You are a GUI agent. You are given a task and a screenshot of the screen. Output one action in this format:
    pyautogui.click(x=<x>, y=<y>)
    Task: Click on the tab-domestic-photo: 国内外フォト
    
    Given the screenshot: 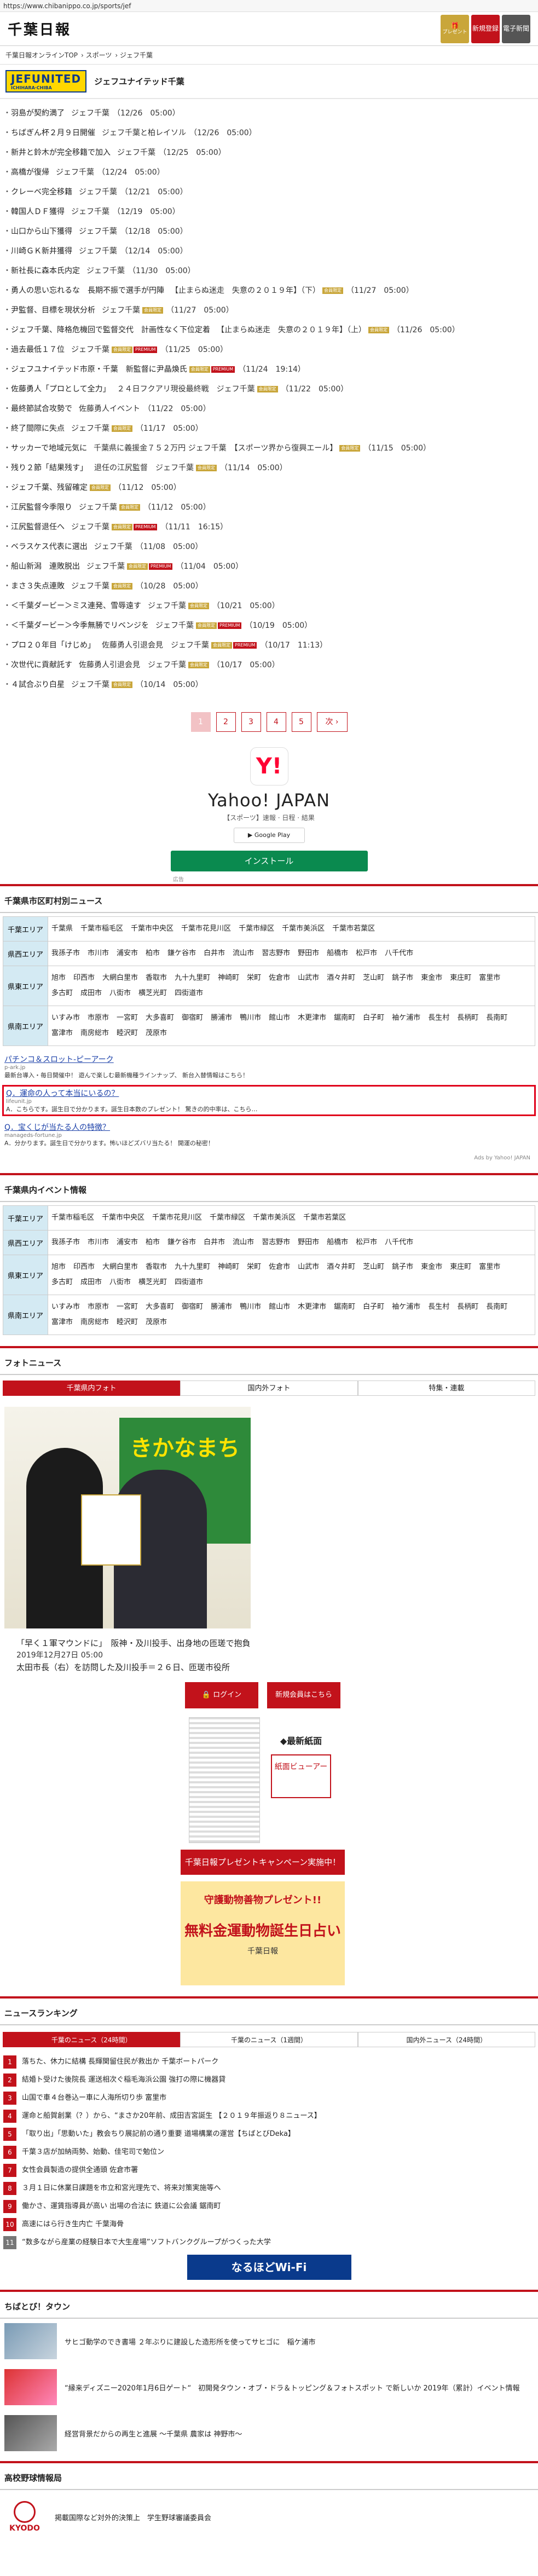 What is the action you would take?
    pyautogui.click(x=269, y=1389)
    